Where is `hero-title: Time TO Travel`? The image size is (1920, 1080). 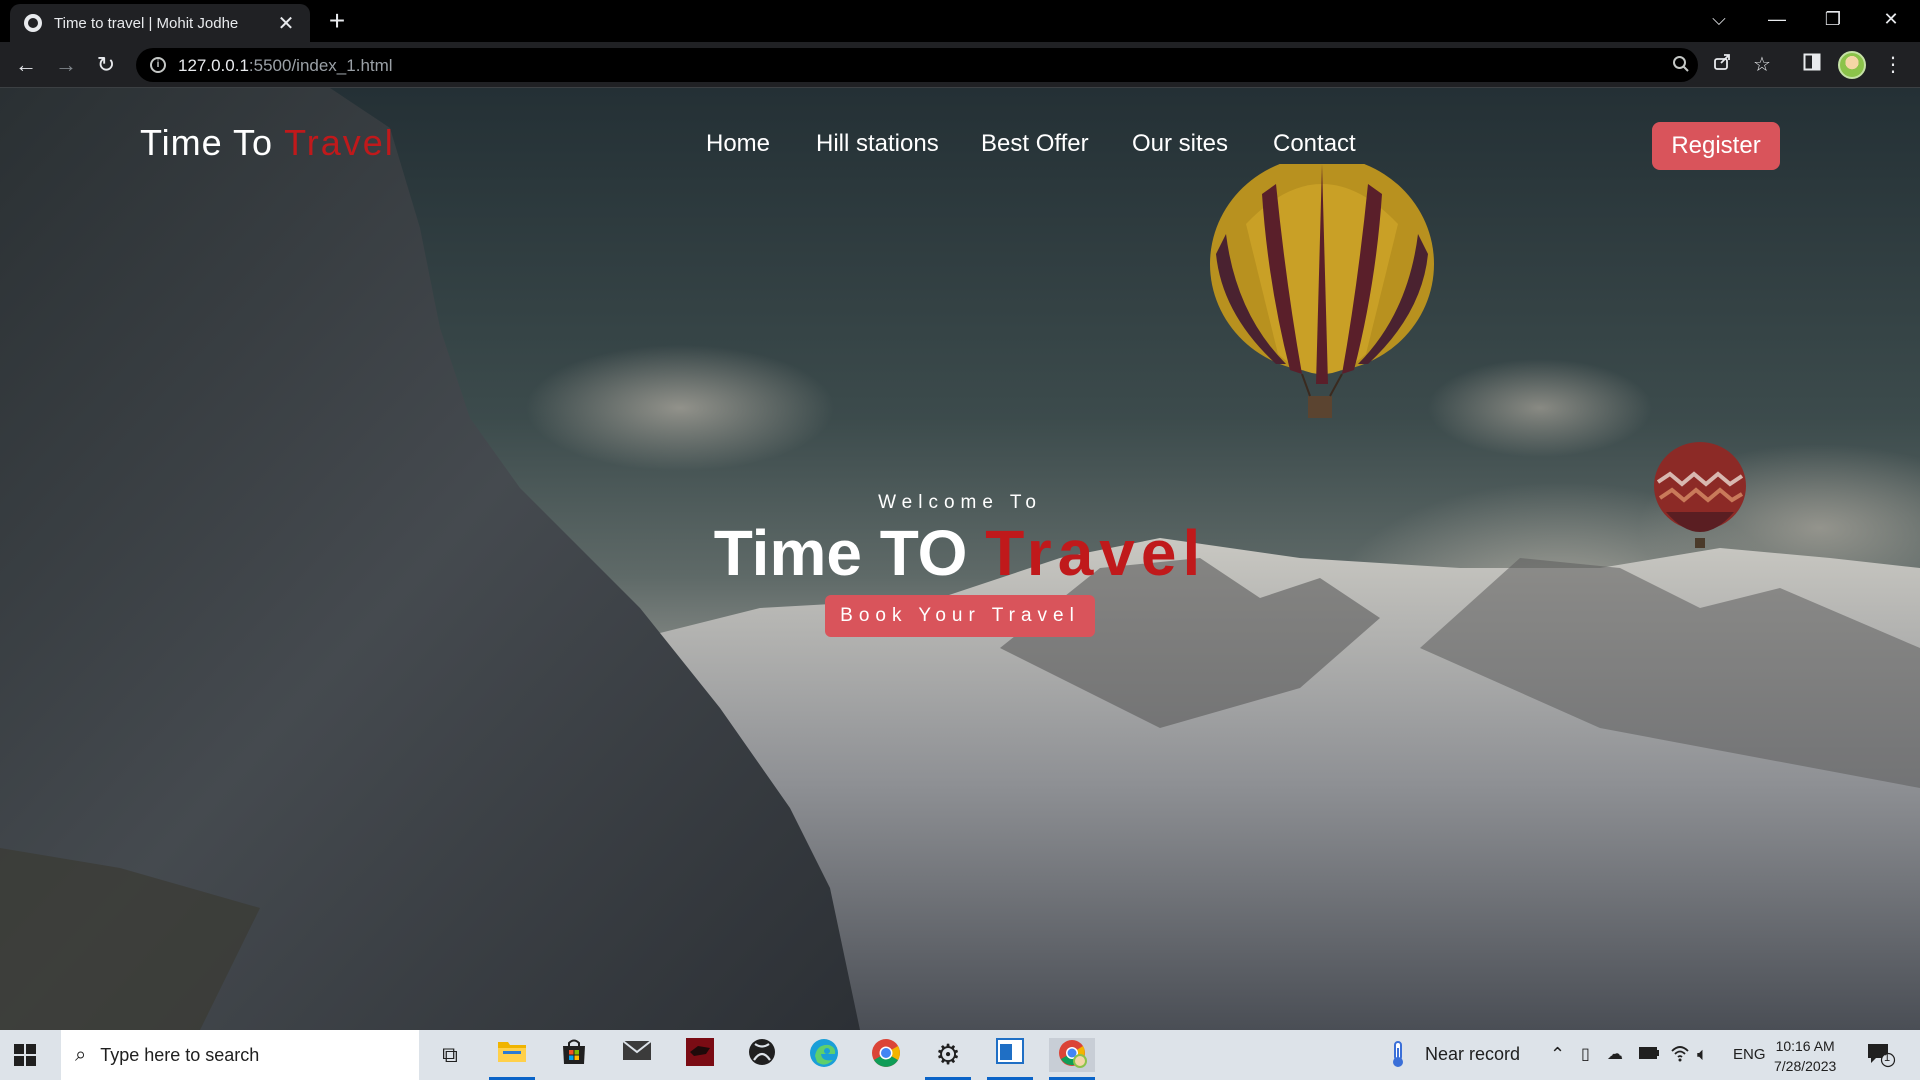 hero-title: Time TO Travel is located at coordinates (960, 553).